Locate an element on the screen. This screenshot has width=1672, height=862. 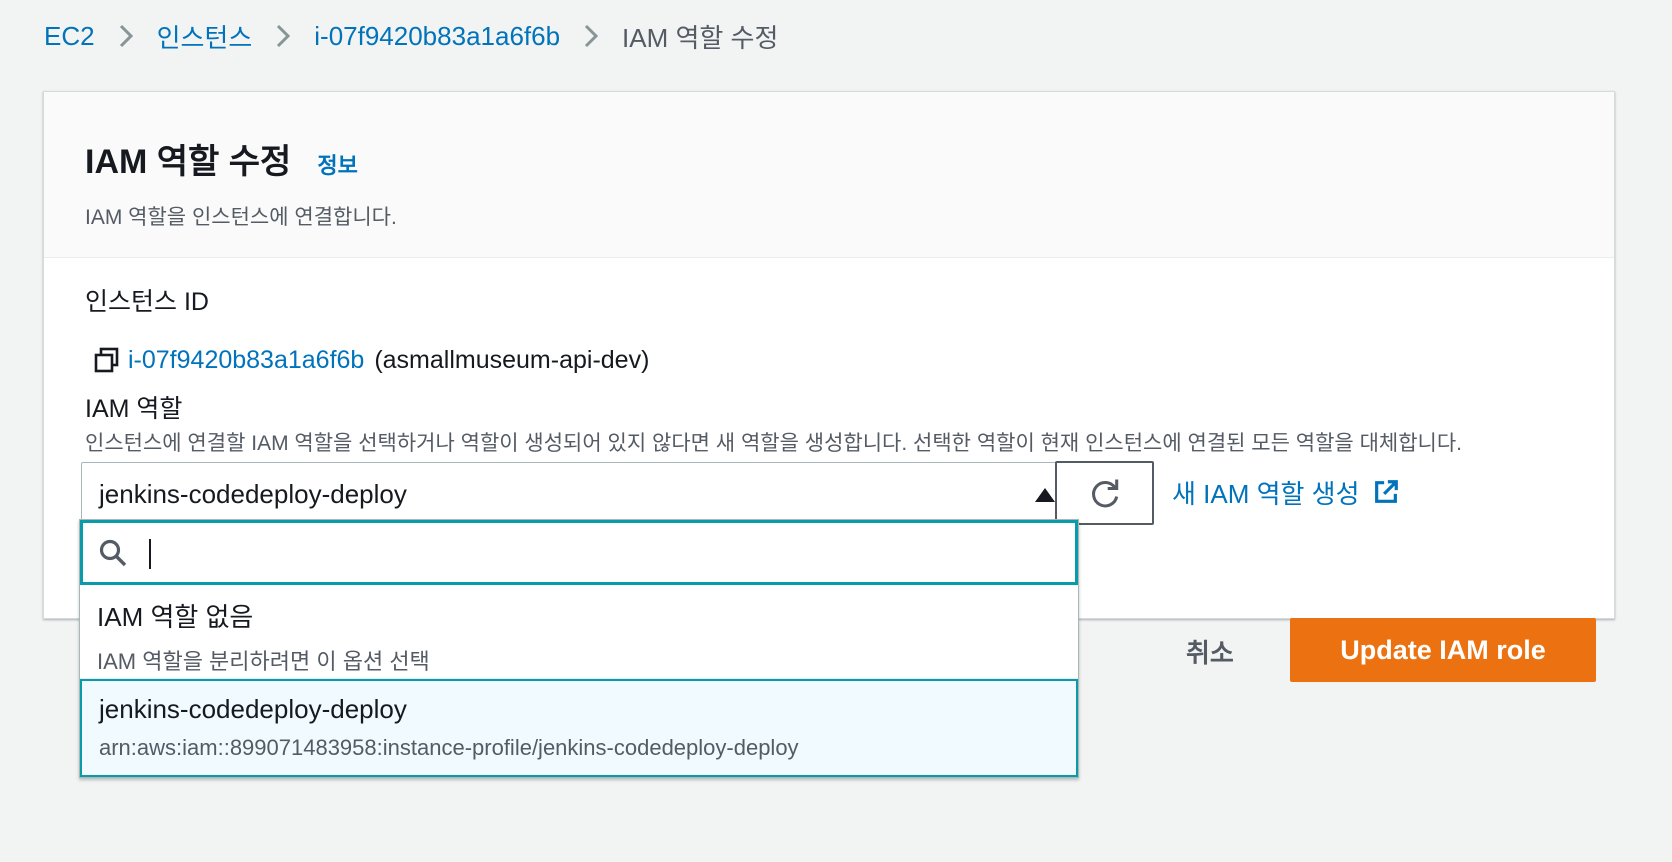
iam-role-label: IAM 역할 is located at coordinates (134, 409).